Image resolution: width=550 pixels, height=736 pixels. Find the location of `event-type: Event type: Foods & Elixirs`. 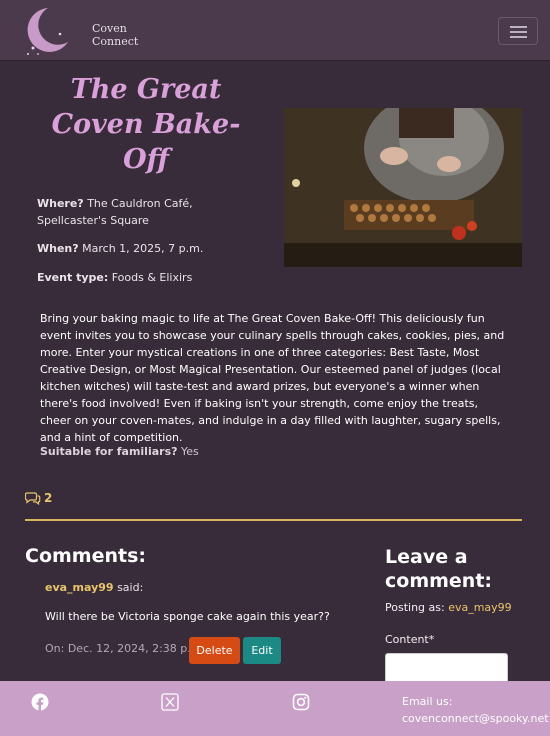

event-type: Event type: Foods & Elixirs is located at coordinates (114, 277).